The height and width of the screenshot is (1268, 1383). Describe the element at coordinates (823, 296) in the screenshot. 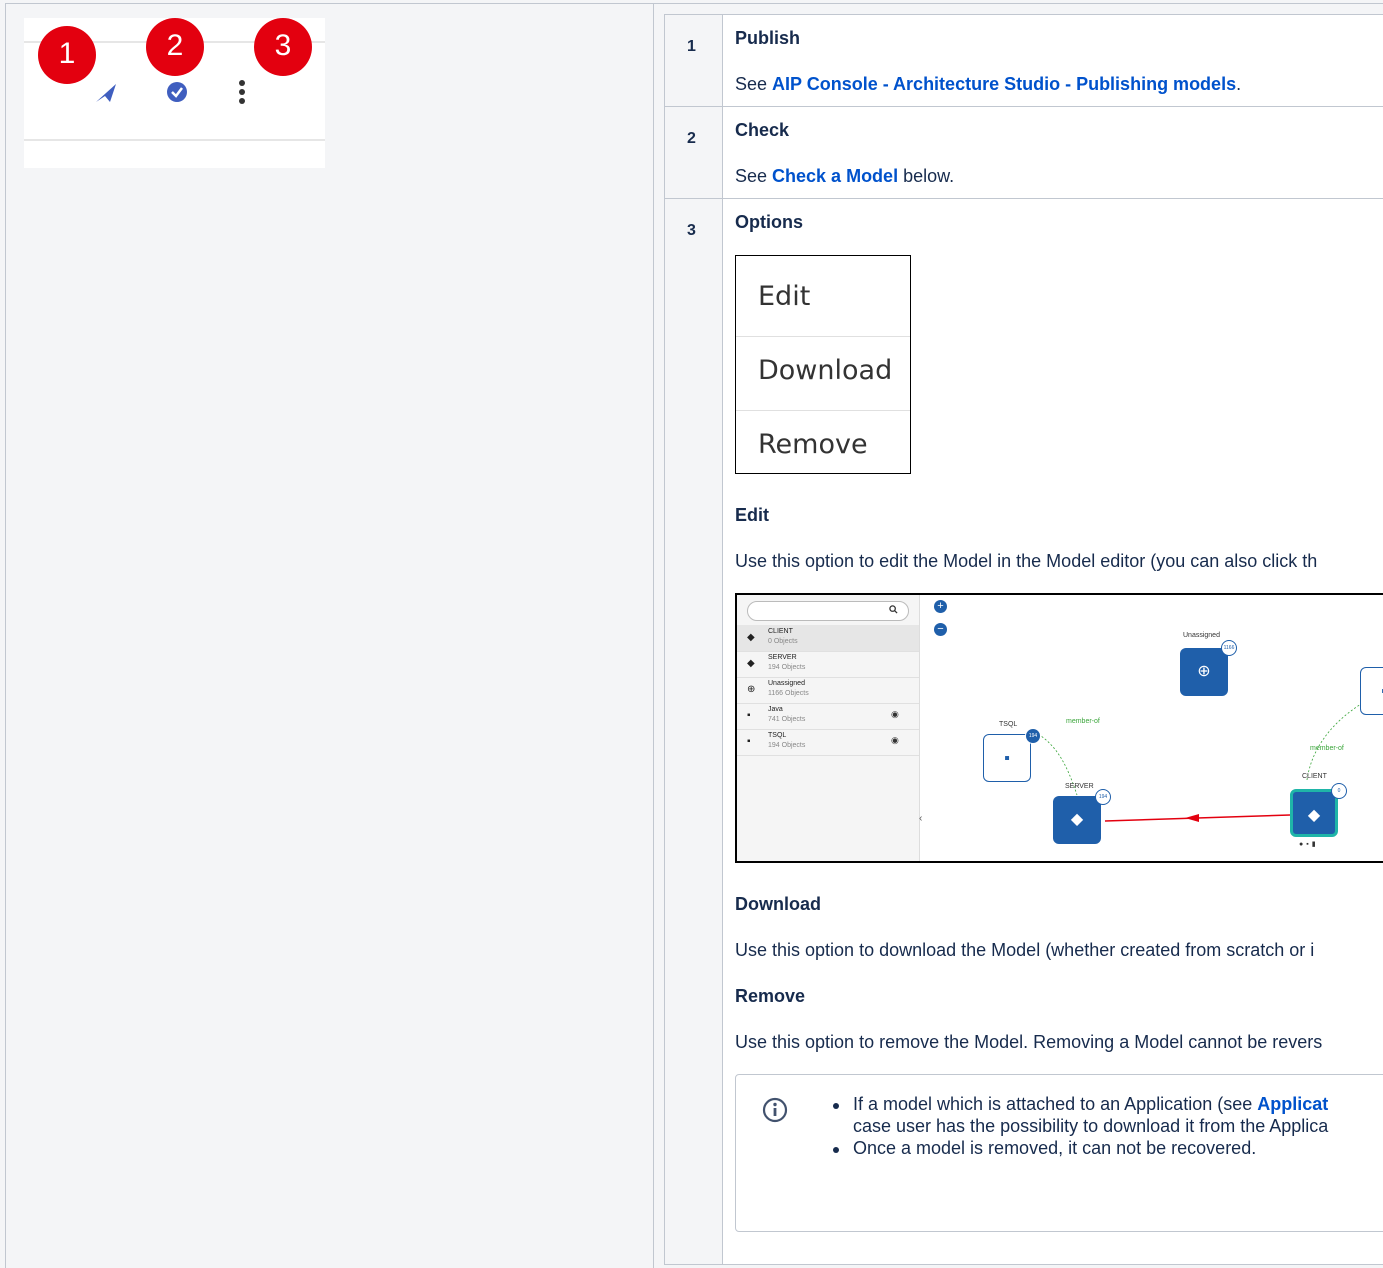

I see `menu-item-edit: Edit` at that location.